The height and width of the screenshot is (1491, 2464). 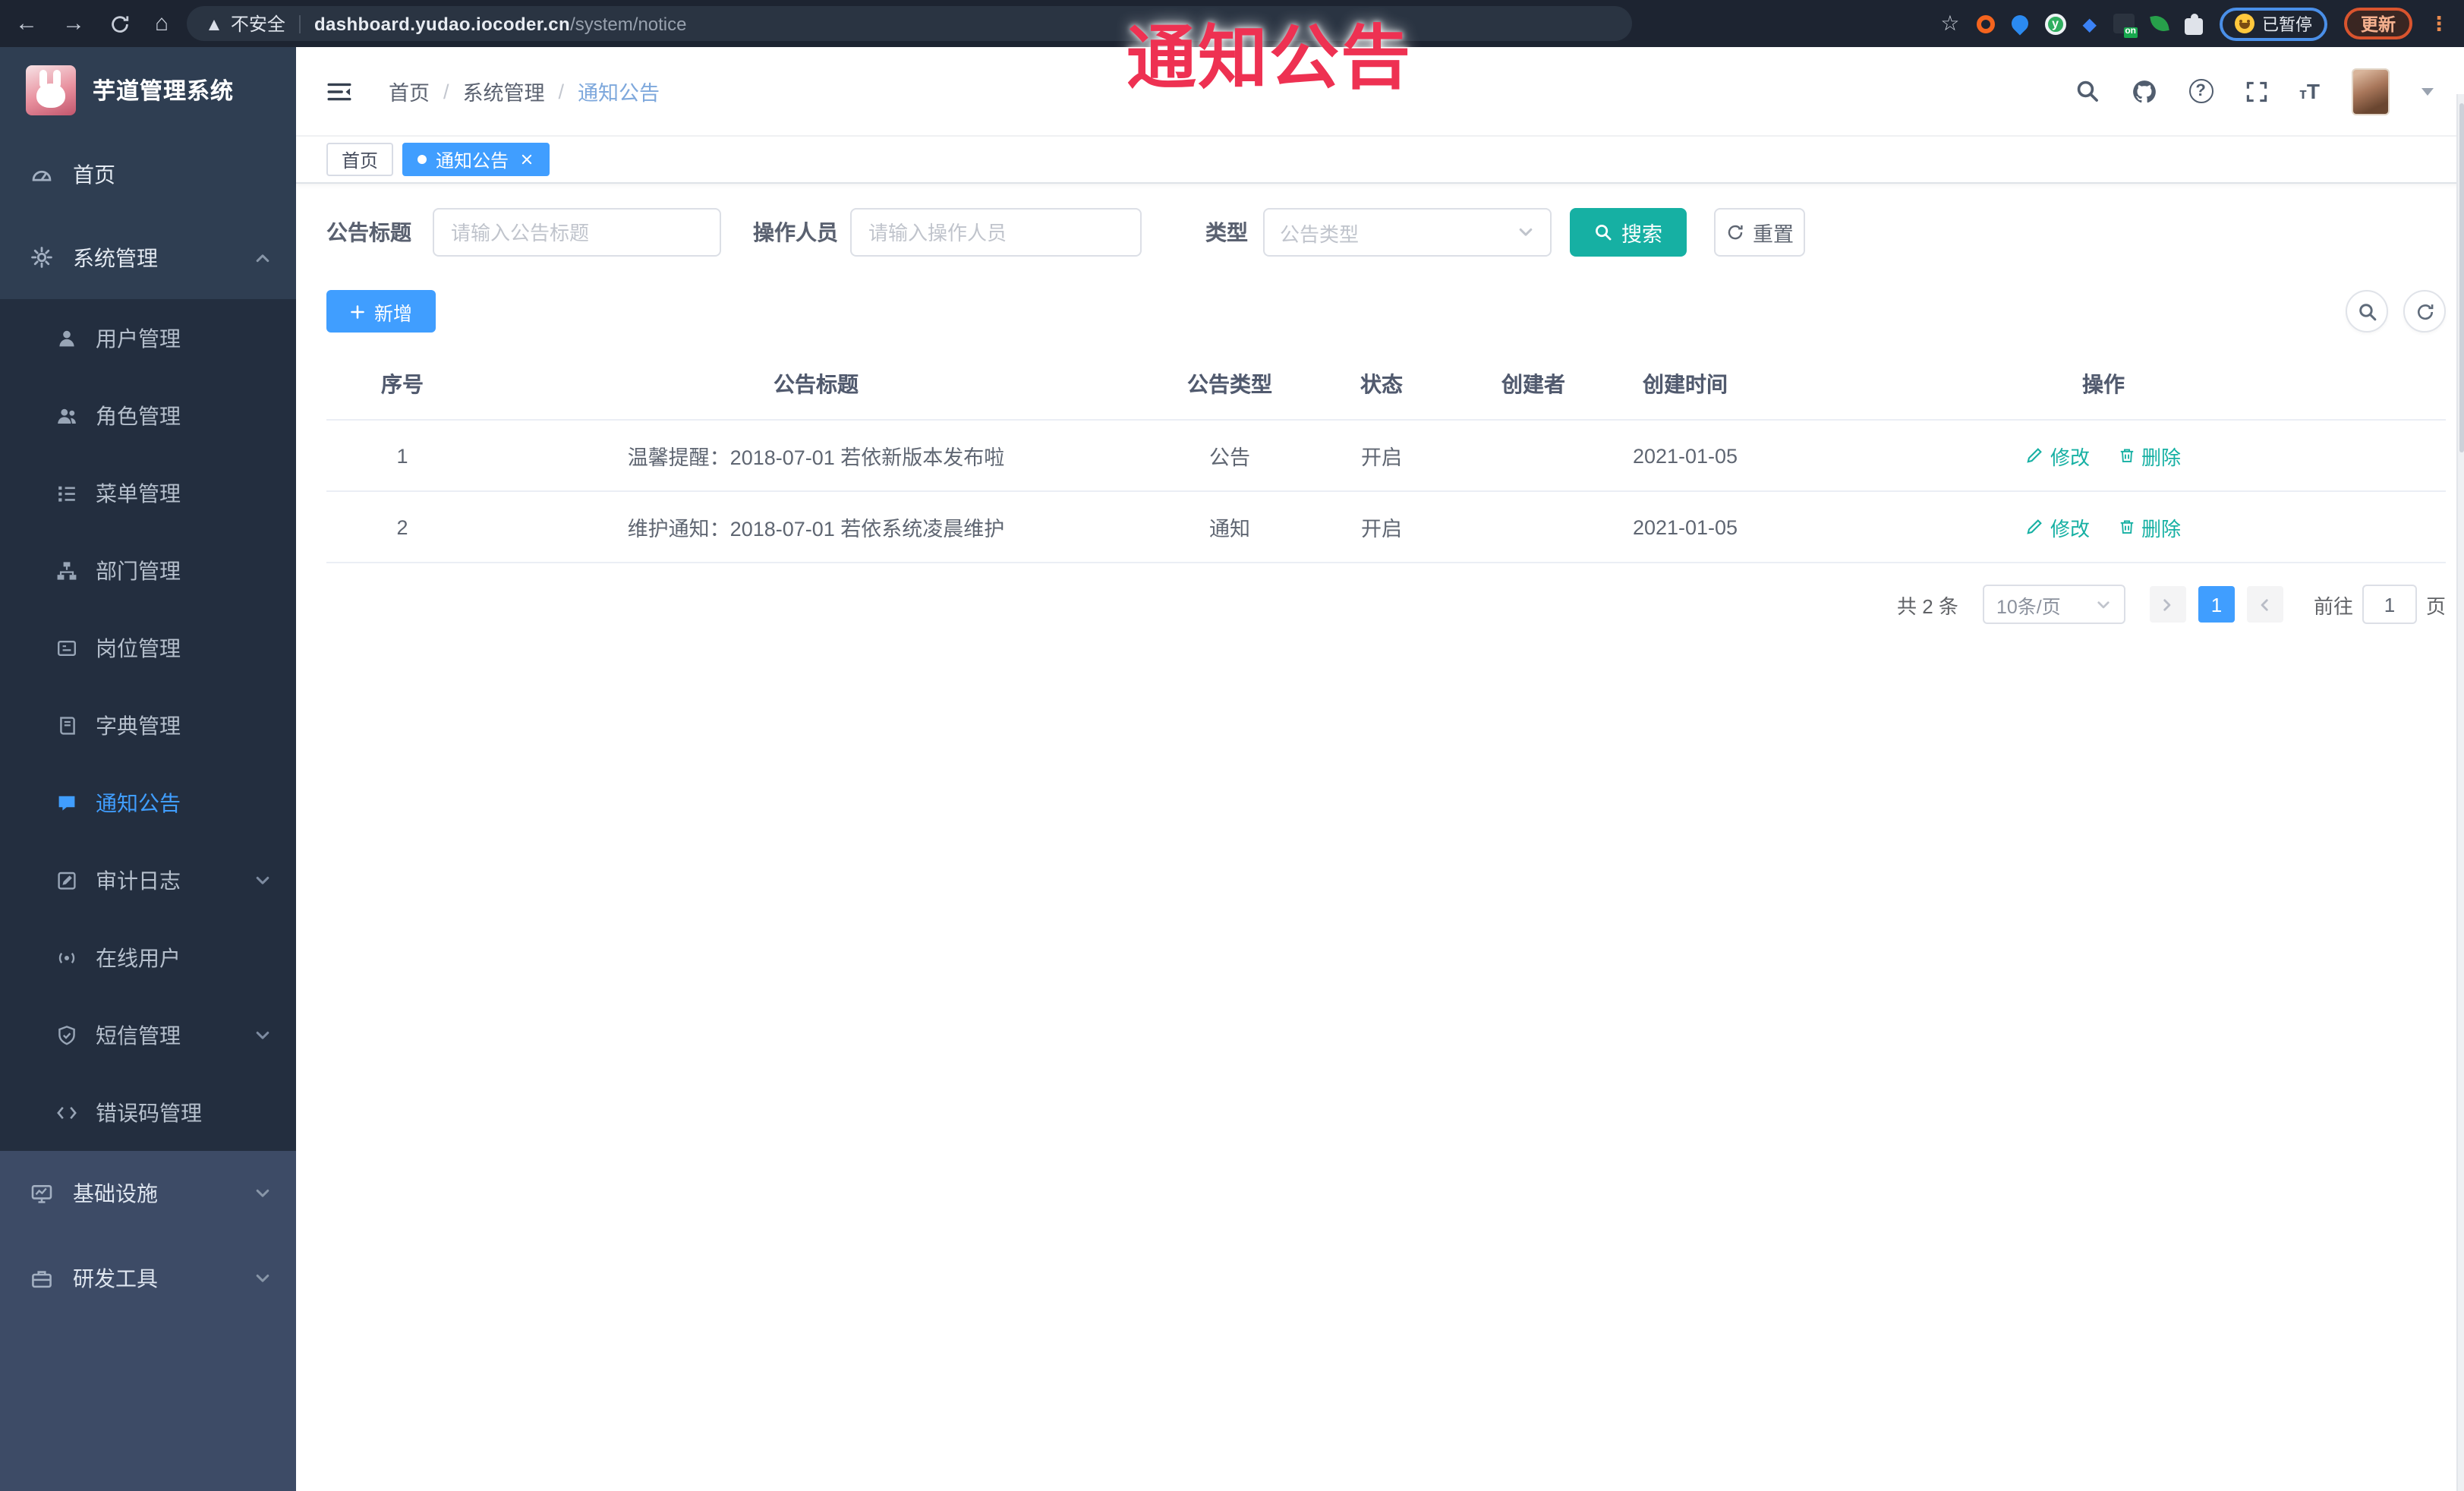 I want to click on avatar-caret-down-icon, so click(x=2427, y=91).